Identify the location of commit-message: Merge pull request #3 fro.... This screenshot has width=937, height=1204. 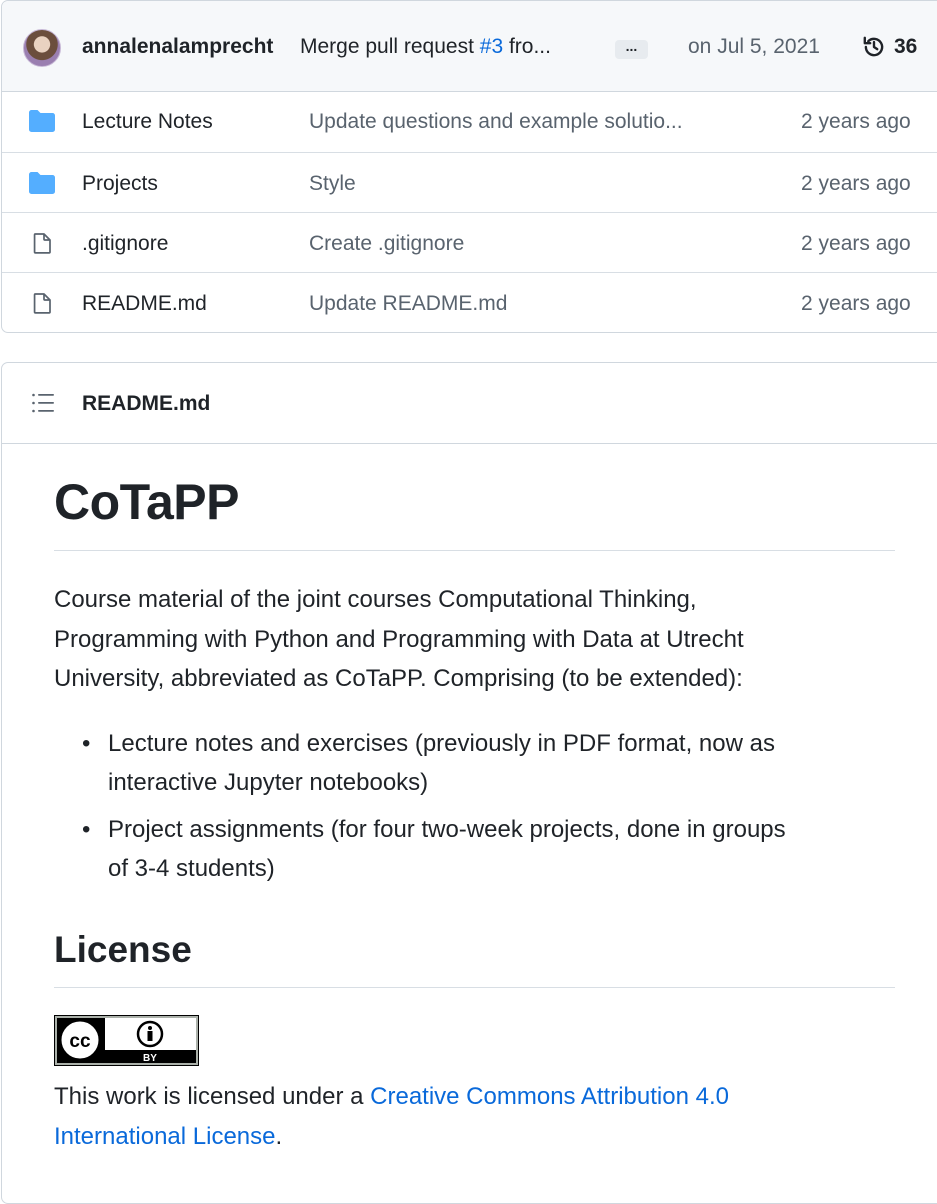
(425, 47).